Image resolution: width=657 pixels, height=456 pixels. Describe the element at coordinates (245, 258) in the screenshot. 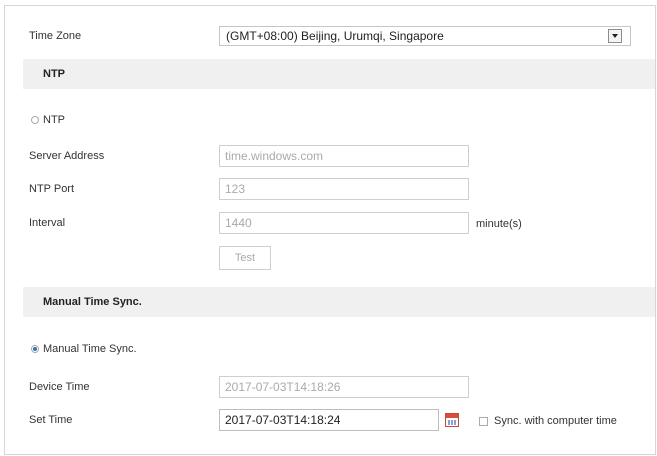

I see `test-button: Test` at that location.